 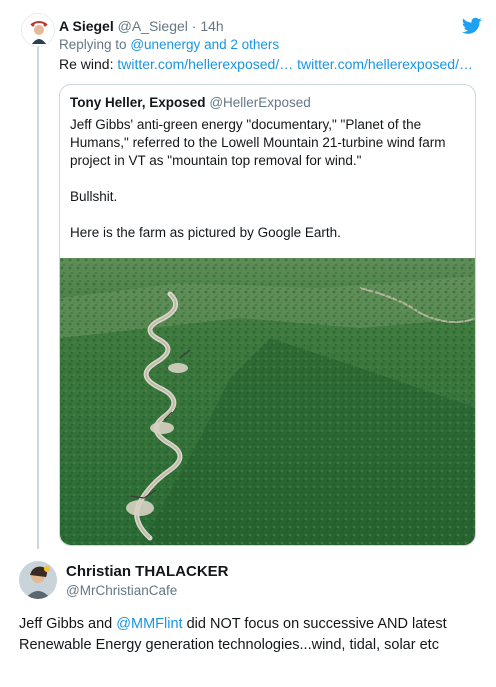 I want to click on quoted-author-handle: @HellerExposed, so click(x=260, y=102).